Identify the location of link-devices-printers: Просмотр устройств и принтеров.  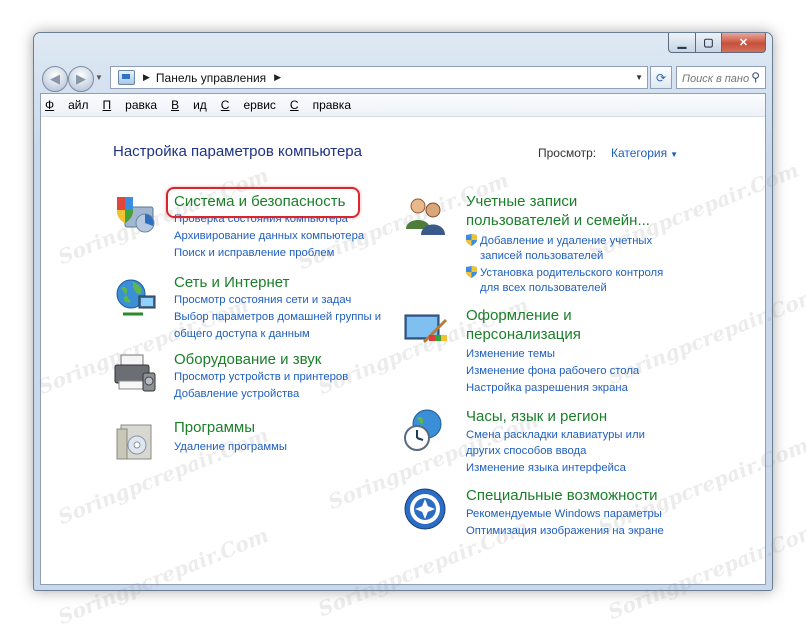
(261, 377).